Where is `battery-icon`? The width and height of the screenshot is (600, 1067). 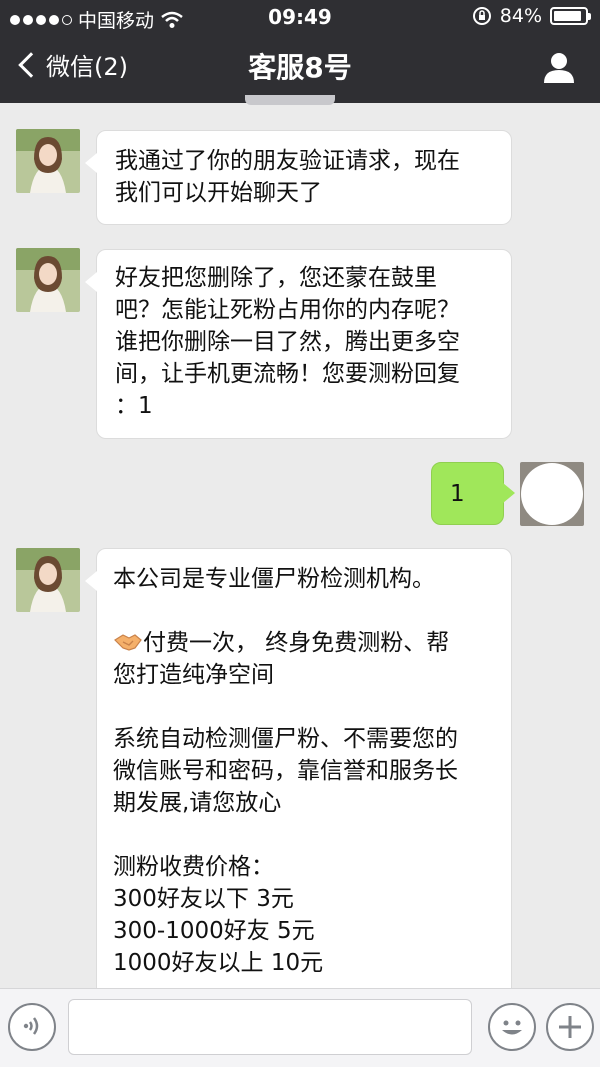
battery-icon is located at coordinates (570, 16).